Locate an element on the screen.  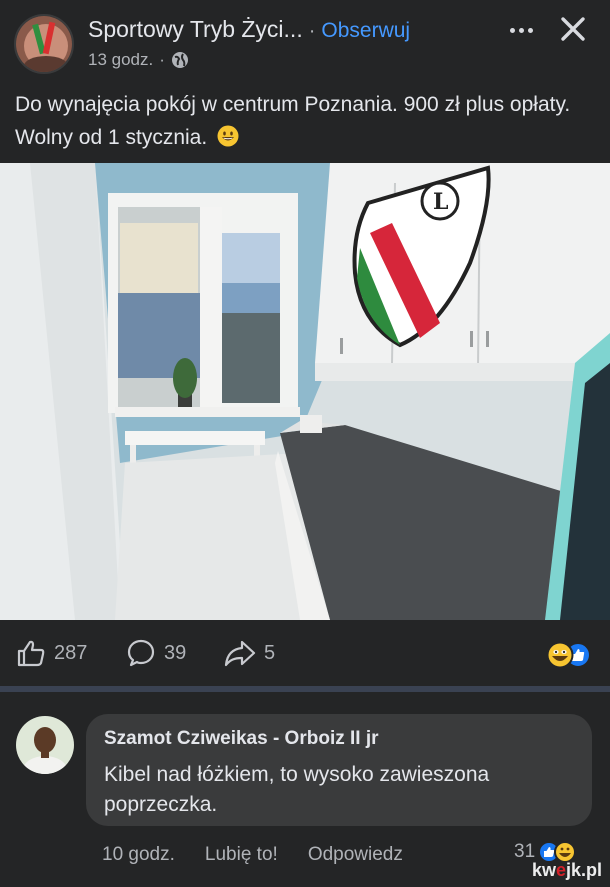
share-action: 5 is located at coordinates (249, 653).